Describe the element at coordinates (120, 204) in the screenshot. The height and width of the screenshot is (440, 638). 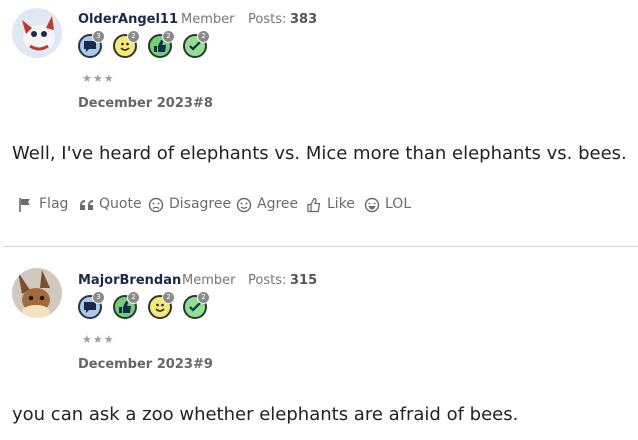
I see `quote-label: Quote` at that location.